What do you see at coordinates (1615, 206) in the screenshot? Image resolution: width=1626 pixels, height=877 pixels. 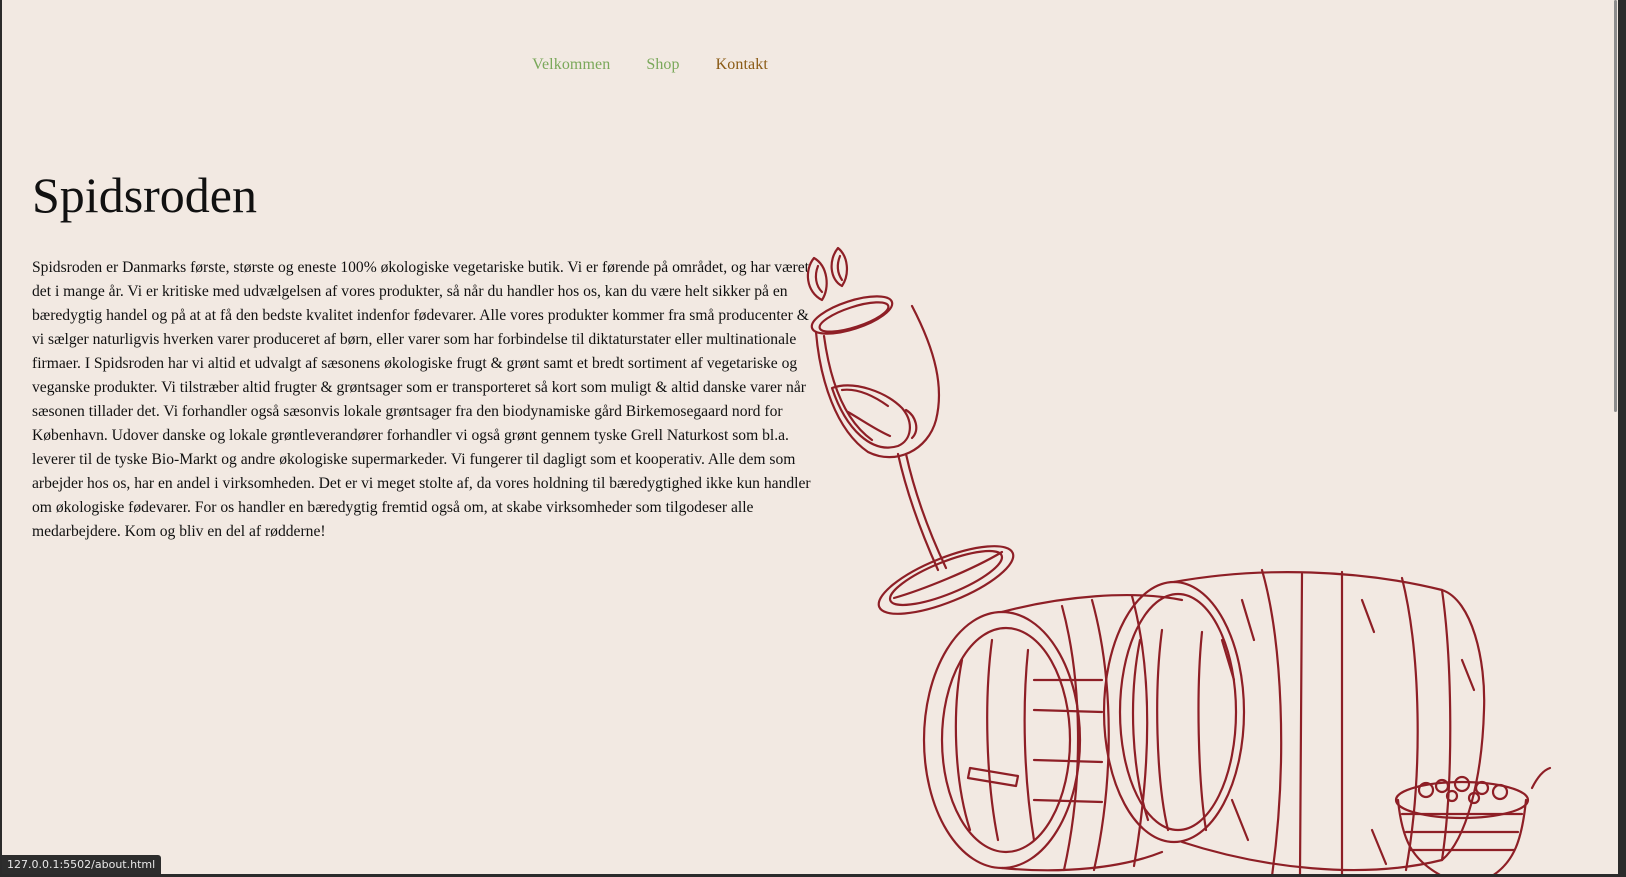 I see `scrollbar-thumb` at bounding box center [1615, 206].